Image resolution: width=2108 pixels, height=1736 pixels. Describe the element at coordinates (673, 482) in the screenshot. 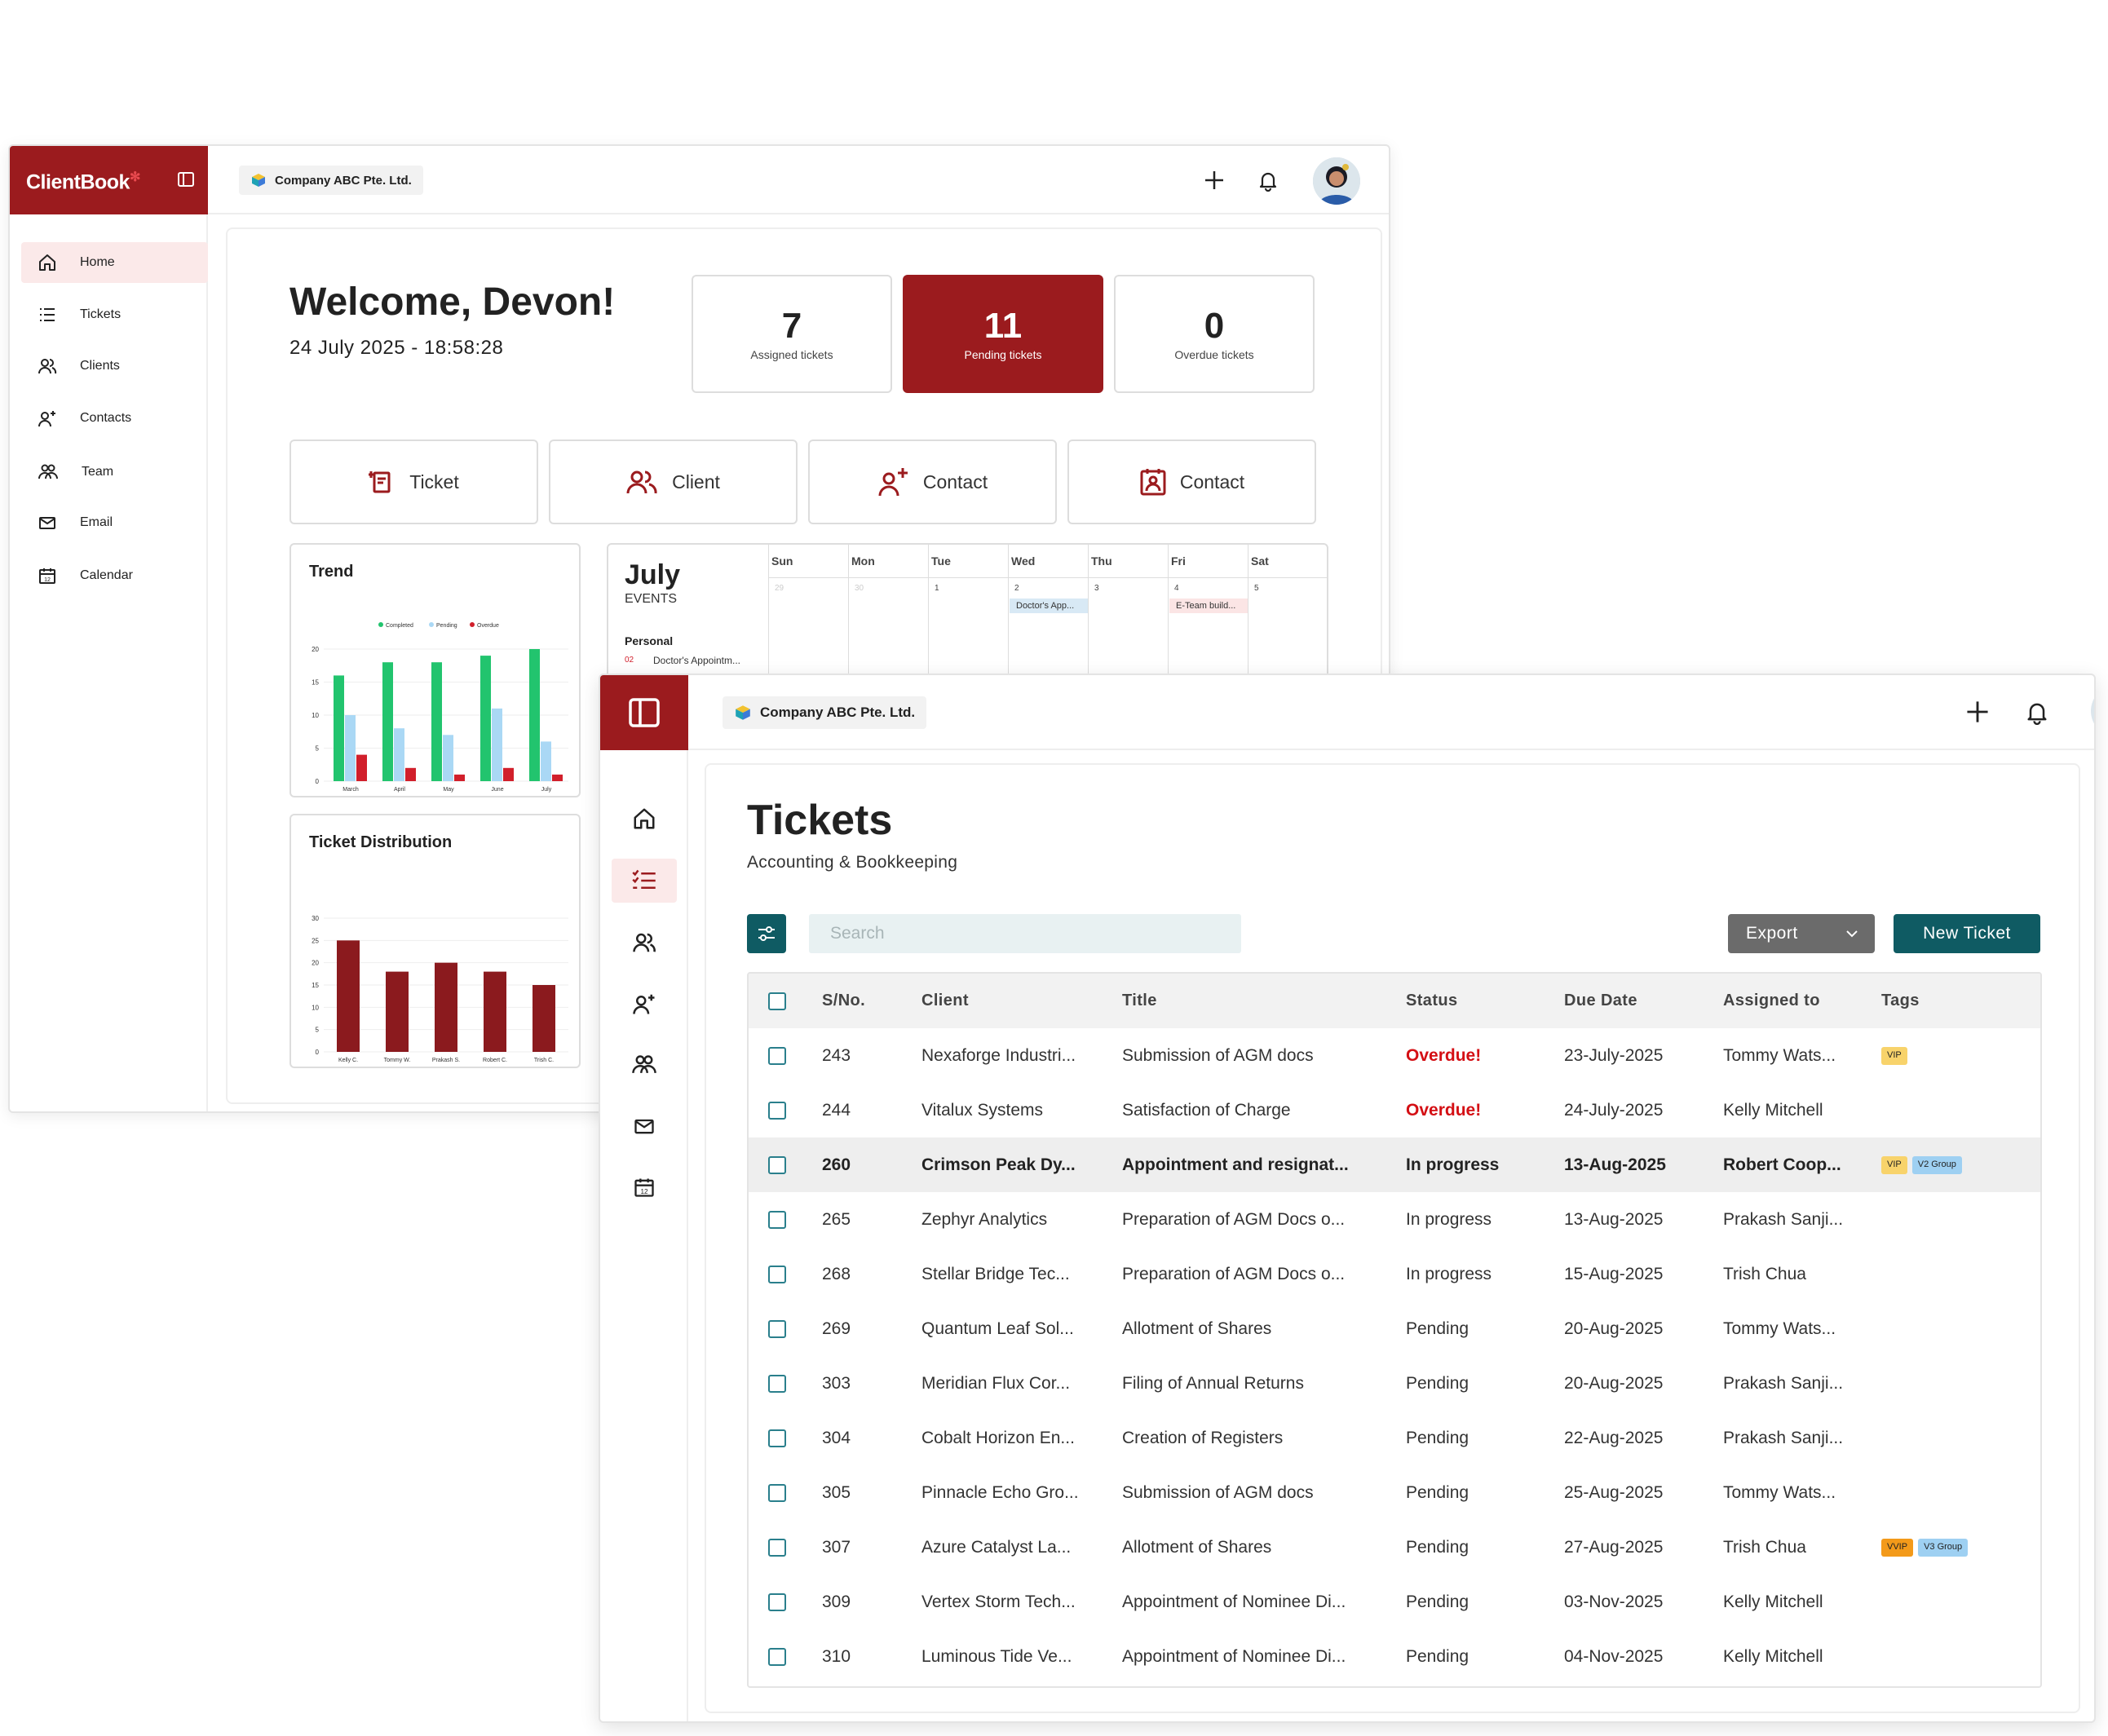

I see `new-client-quick-button: Client` at that location.